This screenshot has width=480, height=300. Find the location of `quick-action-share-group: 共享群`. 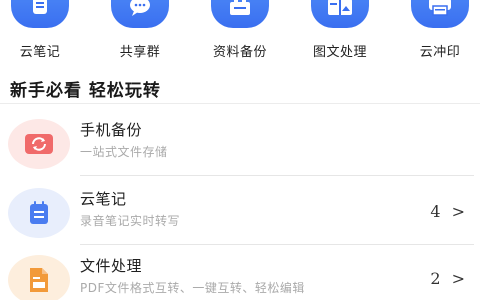

quick-action-share-group: 共享群 is located at coordinates (140, 30).